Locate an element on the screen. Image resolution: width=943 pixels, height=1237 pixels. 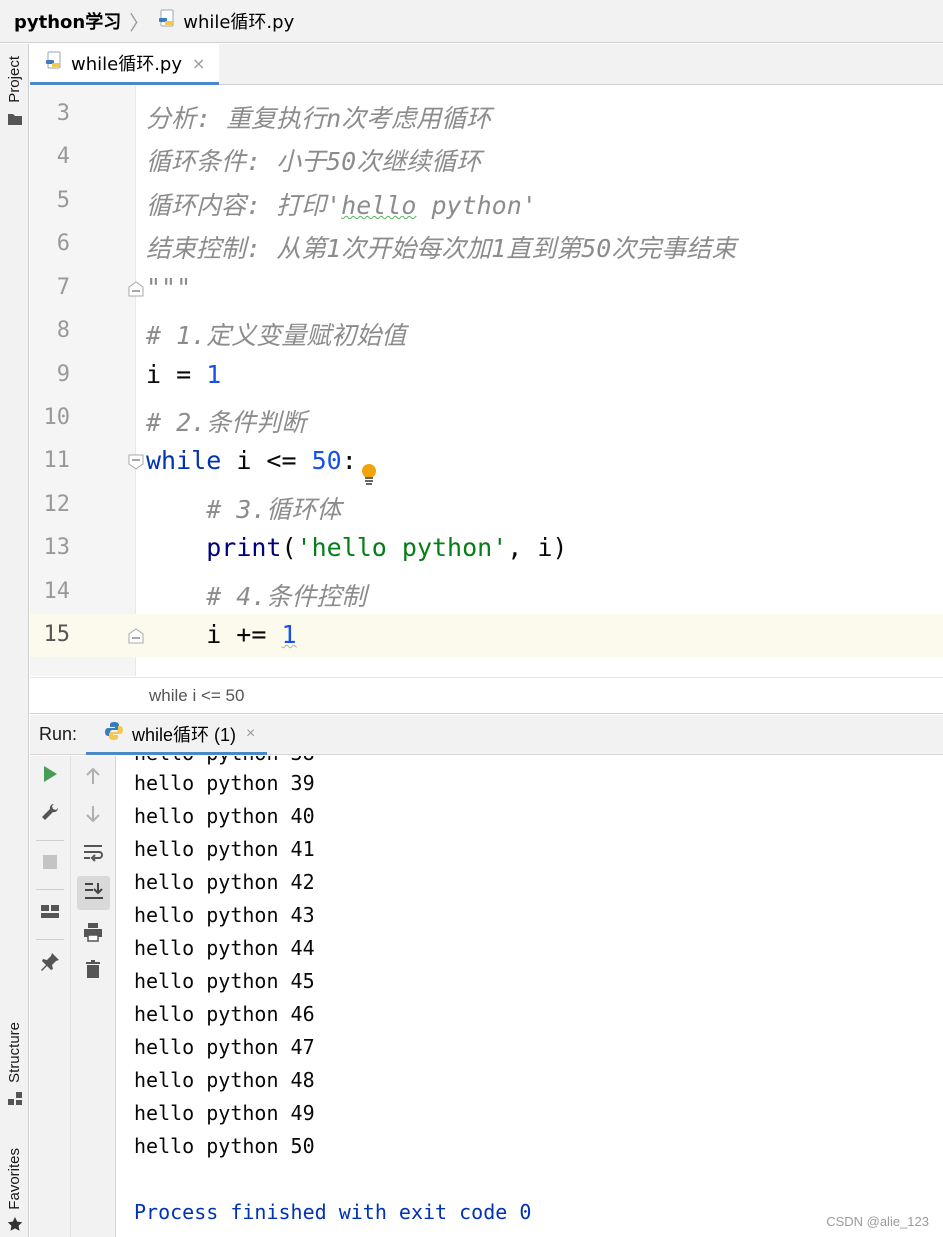
code-text: print('hello python', i) is located at coordinates (356, 547).